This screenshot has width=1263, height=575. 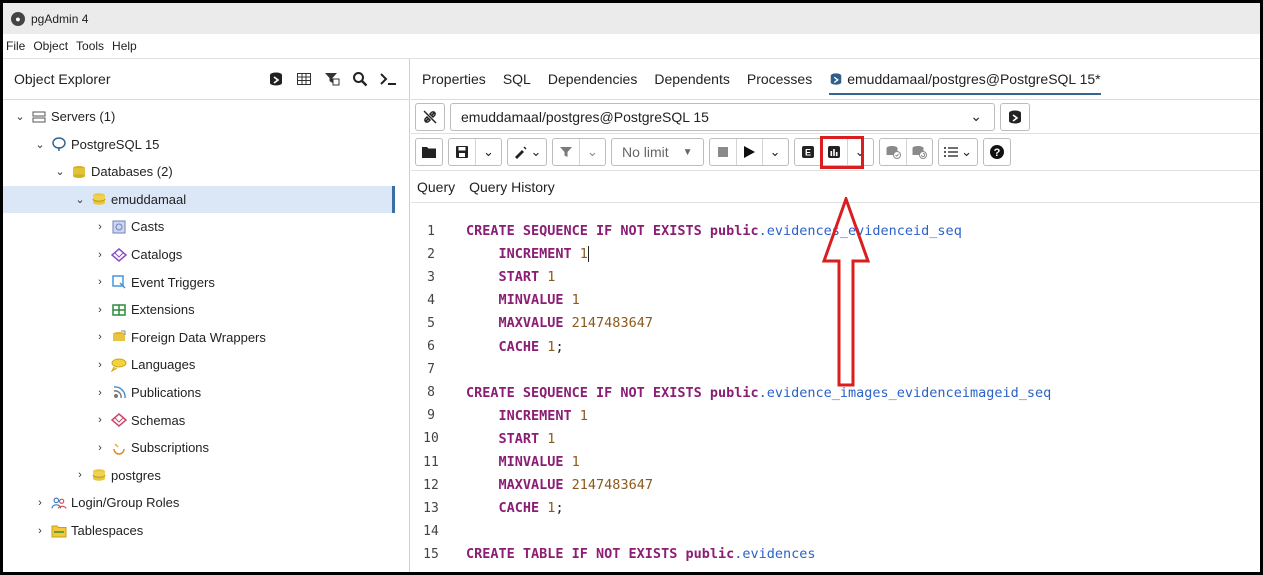 What do you see at coordinates (119, 337) in the screenshot?
I see `foreign-data-wrappers-icon` at bounding box center [119, 337].